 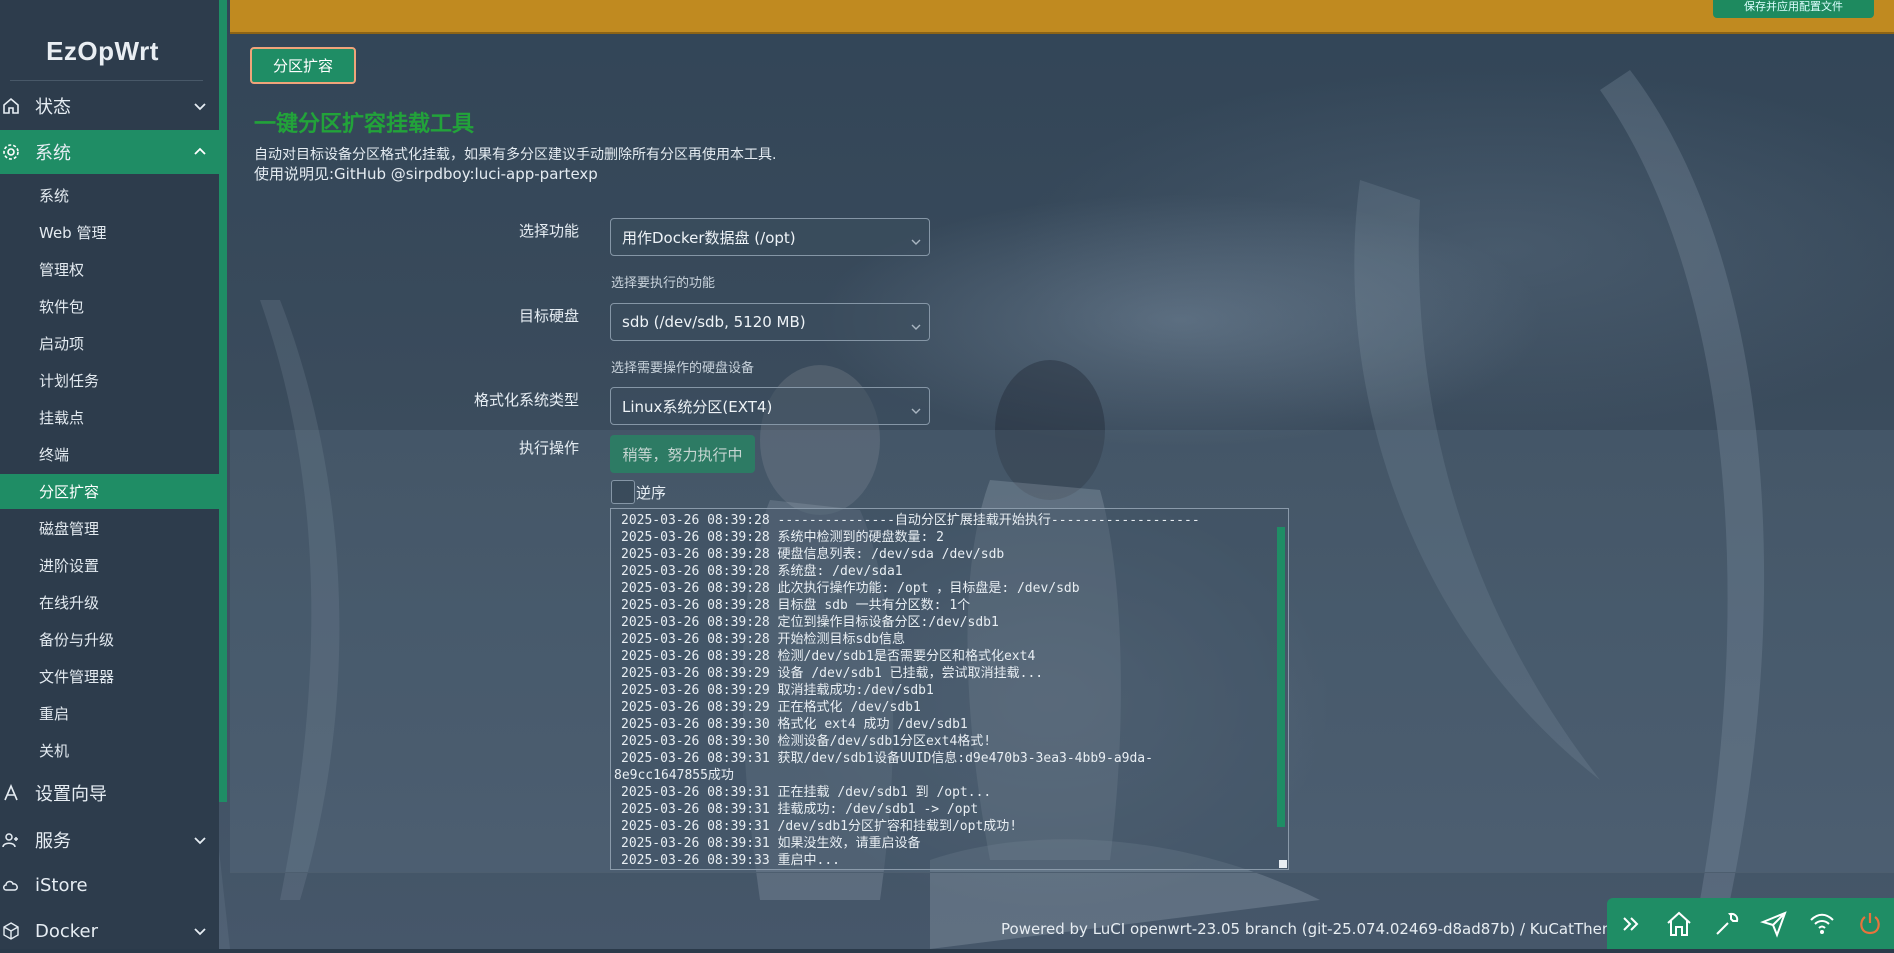 What do you see at coordinates (771, 707) in the screenshot?
I see `log-line: 2025-03-26 08:39:29 正在格式化 /dev/sdb1` at bounding box center [771, 707].